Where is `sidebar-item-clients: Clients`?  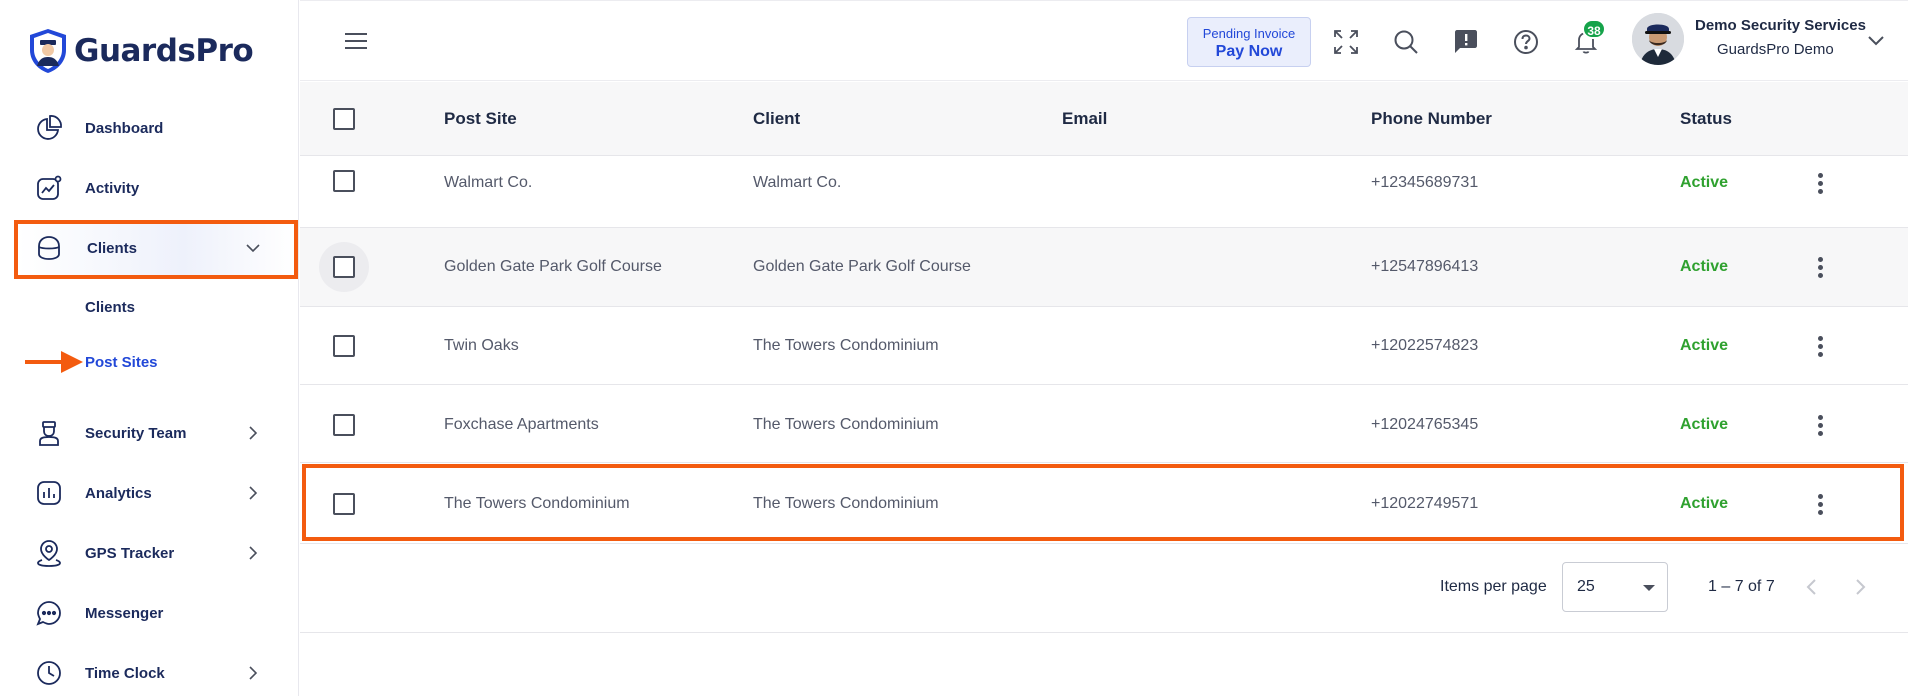 sidebar-item-clients: Clients is located at coordinates (149, 248).